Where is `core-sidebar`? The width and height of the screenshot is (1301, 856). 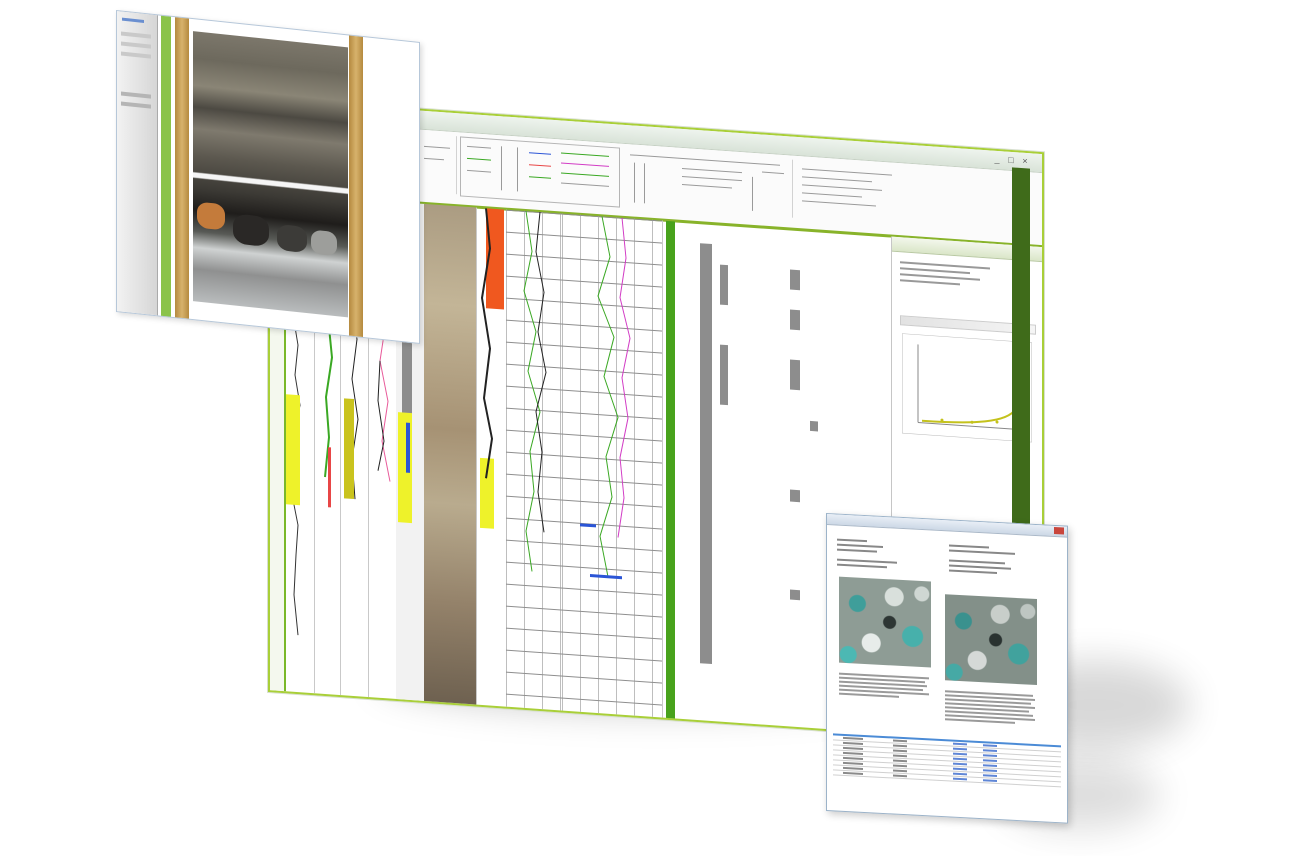 core-sidebar is located at coordinates (137, 163).